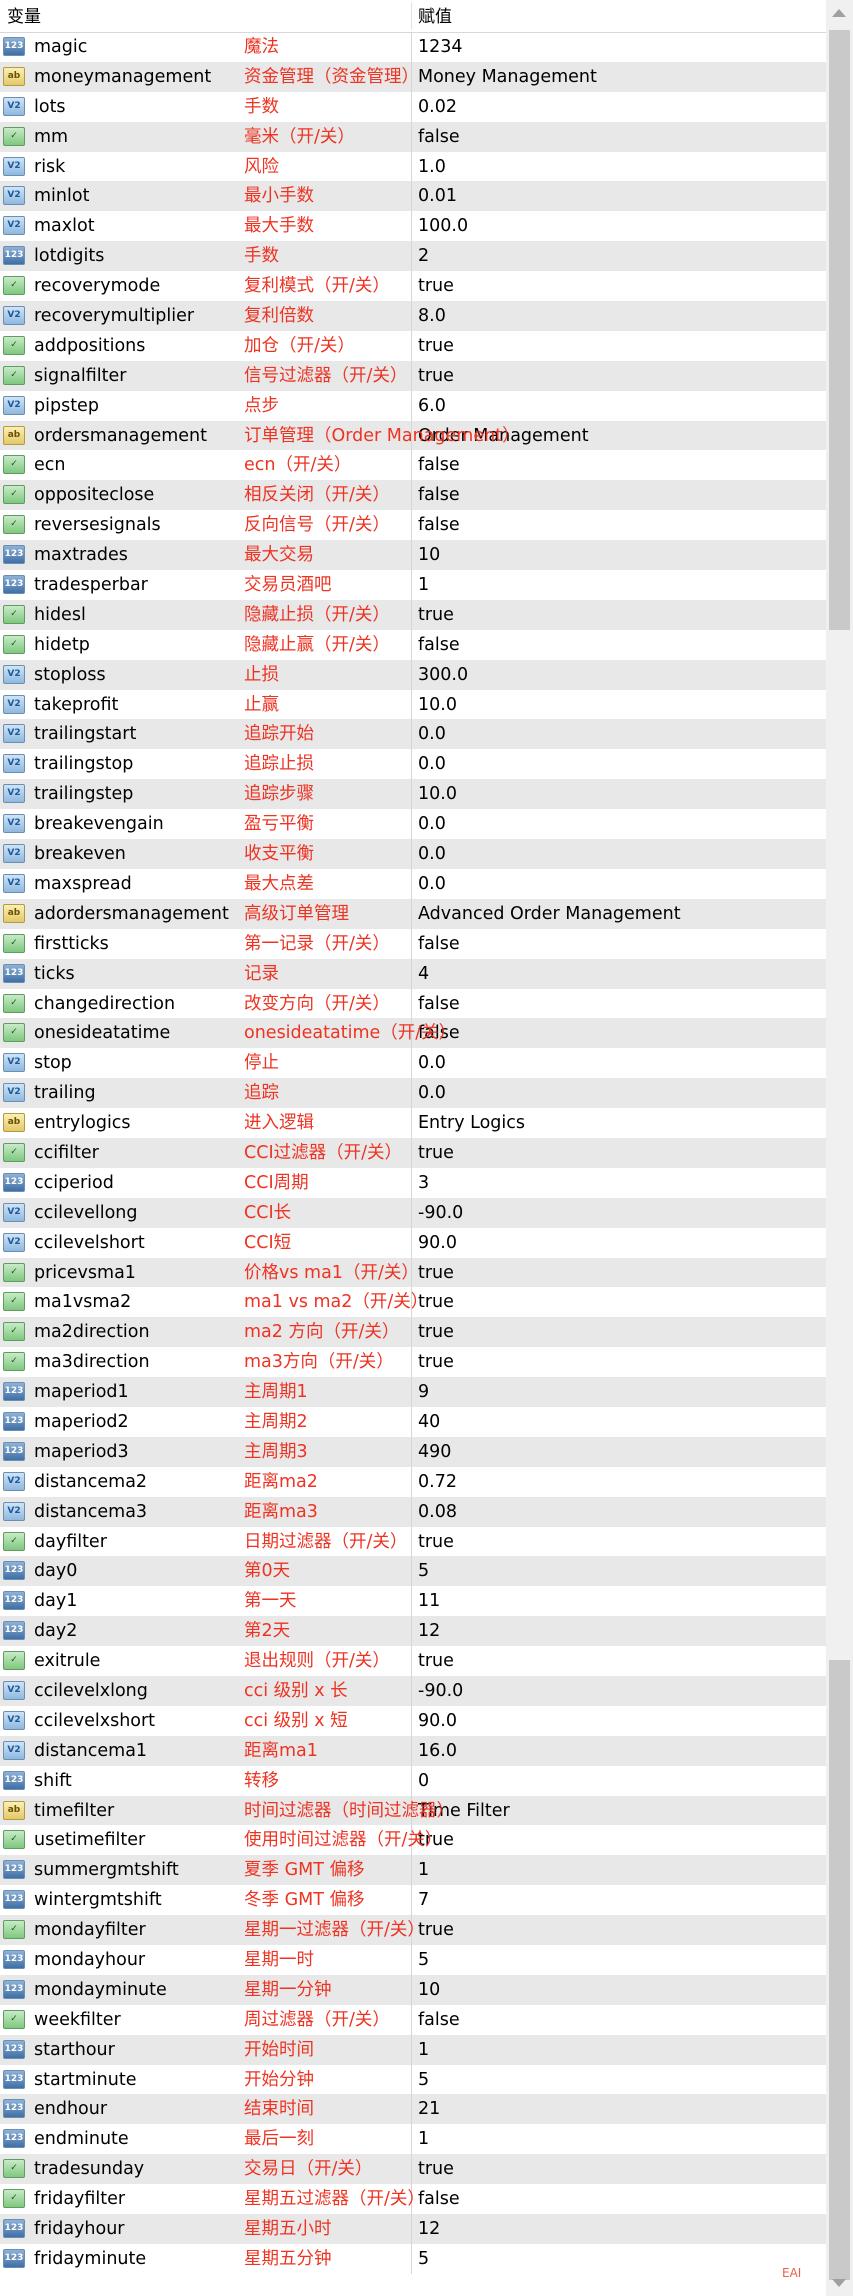 This screenshot has height=2296, width=853. Describe the element at coordinates (413, 1900) in the screenshot. I see `table-row: 123 wintergmtshift 7 冬季 GMT 偏移` at that location.